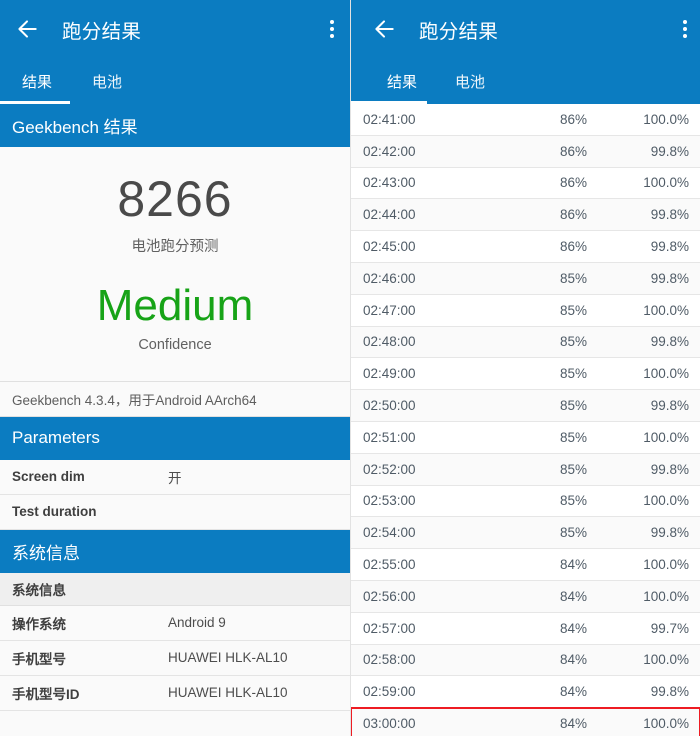 This screenshot has height=736, width=700. Describe the element at coordinates (228, 658) in the screenshot. I see `row-value: HUAWEI HLK-AL10` at that location.